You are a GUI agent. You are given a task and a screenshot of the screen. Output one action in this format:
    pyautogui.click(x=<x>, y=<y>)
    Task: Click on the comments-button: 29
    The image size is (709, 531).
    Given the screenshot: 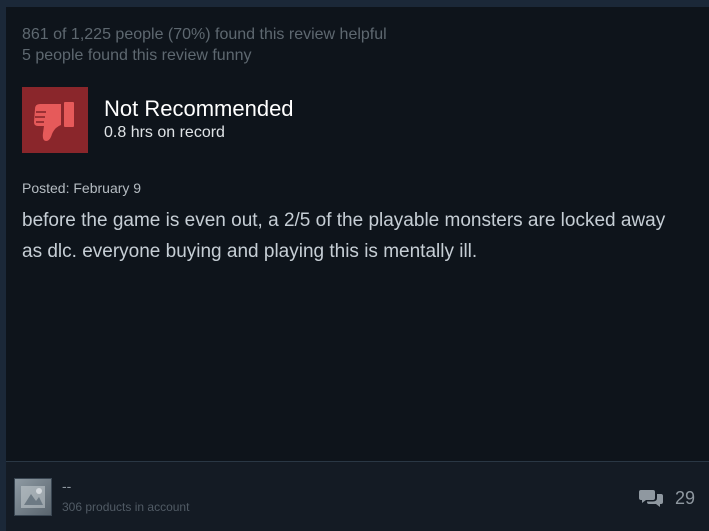 What is the action you would take?
    pyautogui.click(x=666, y=498)
    